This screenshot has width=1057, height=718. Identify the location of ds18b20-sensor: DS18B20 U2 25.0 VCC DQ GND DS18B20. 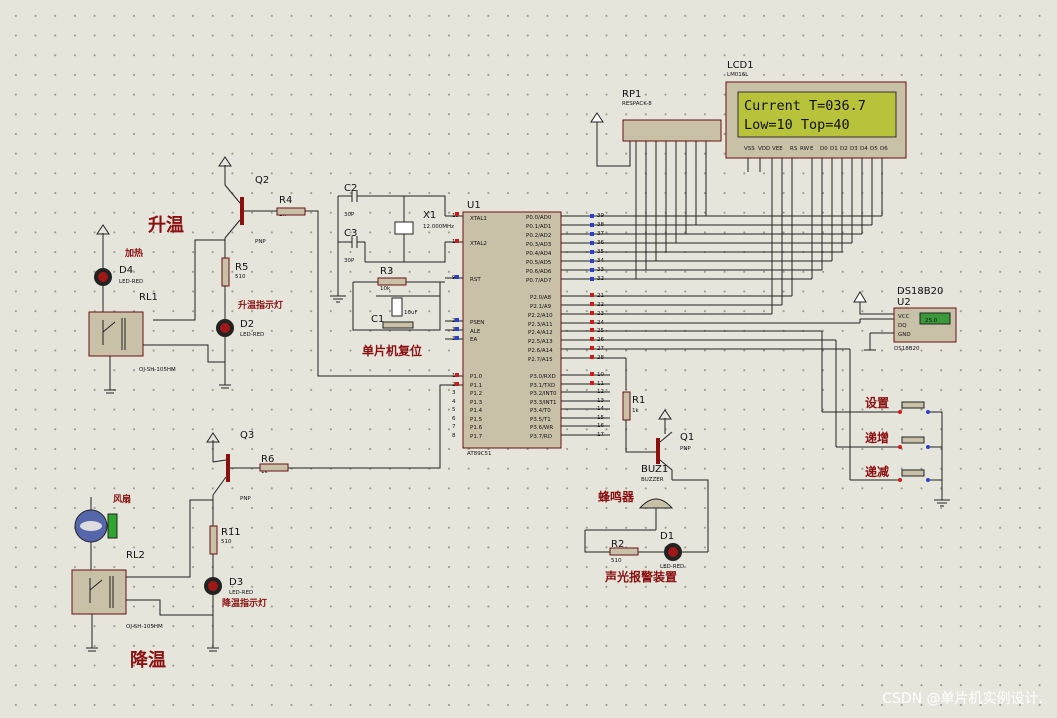
(925, 319).